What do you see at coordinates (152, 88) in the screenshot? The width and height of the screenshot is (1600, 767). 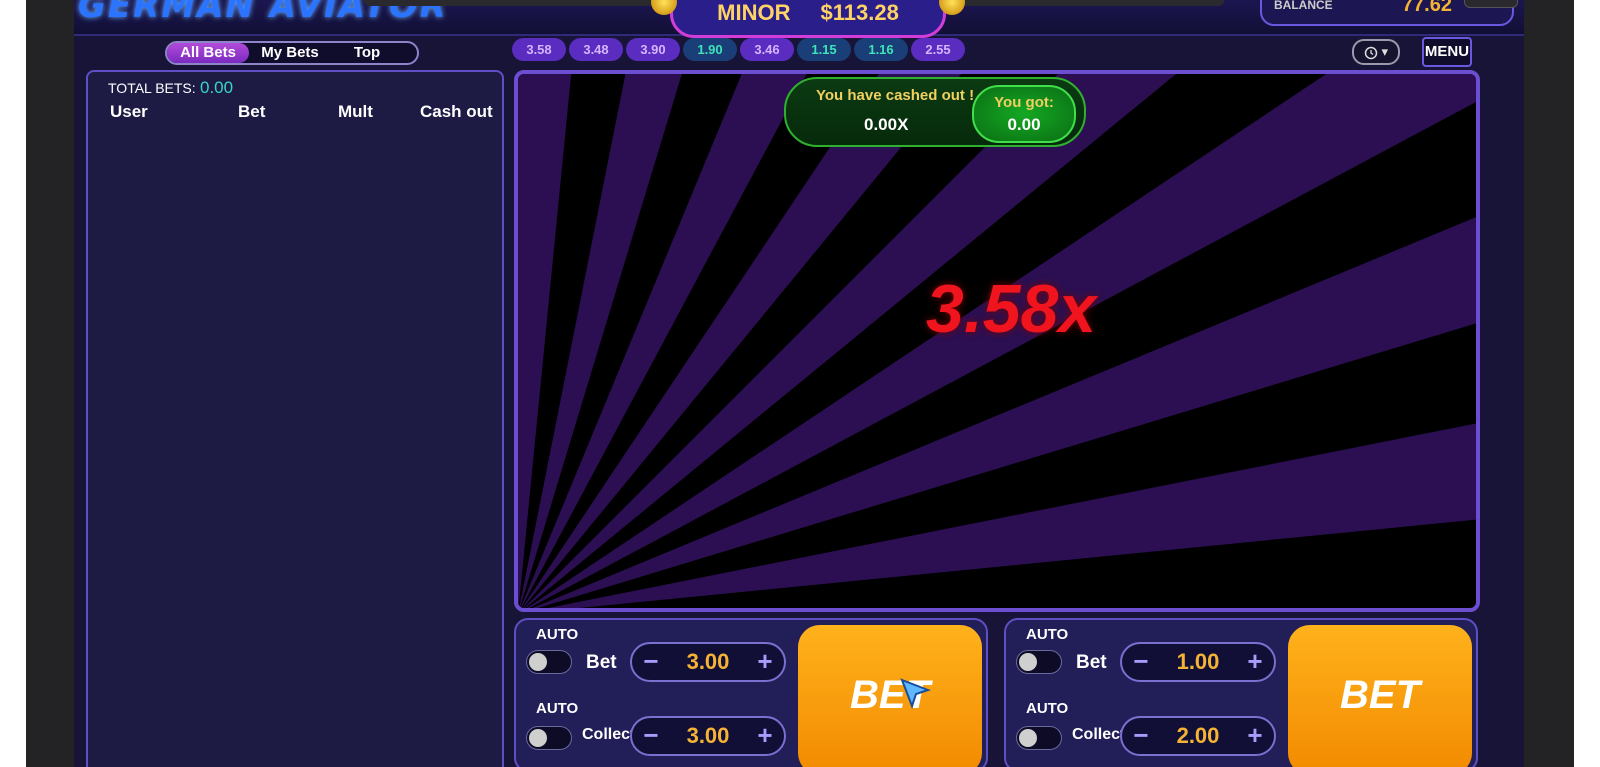 I see `total-bets-label: TOTAL BETS:` at bounding box center [152, 88].